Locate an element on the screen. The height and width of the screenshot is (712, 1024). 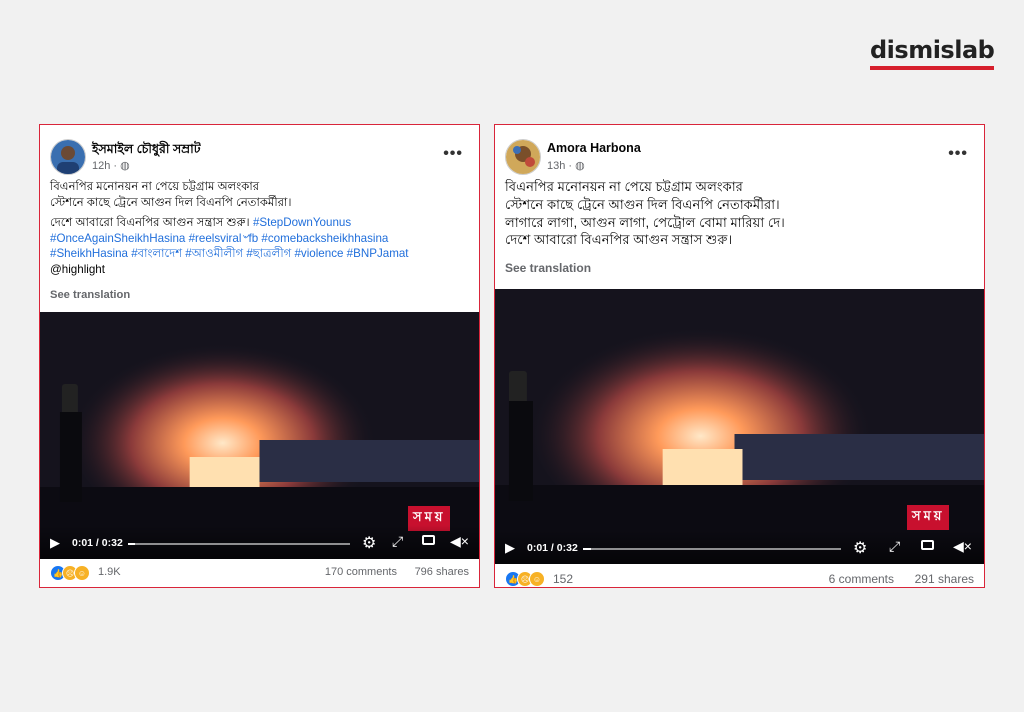
comments-count: 6 comments is located at coordinates (861, 579).